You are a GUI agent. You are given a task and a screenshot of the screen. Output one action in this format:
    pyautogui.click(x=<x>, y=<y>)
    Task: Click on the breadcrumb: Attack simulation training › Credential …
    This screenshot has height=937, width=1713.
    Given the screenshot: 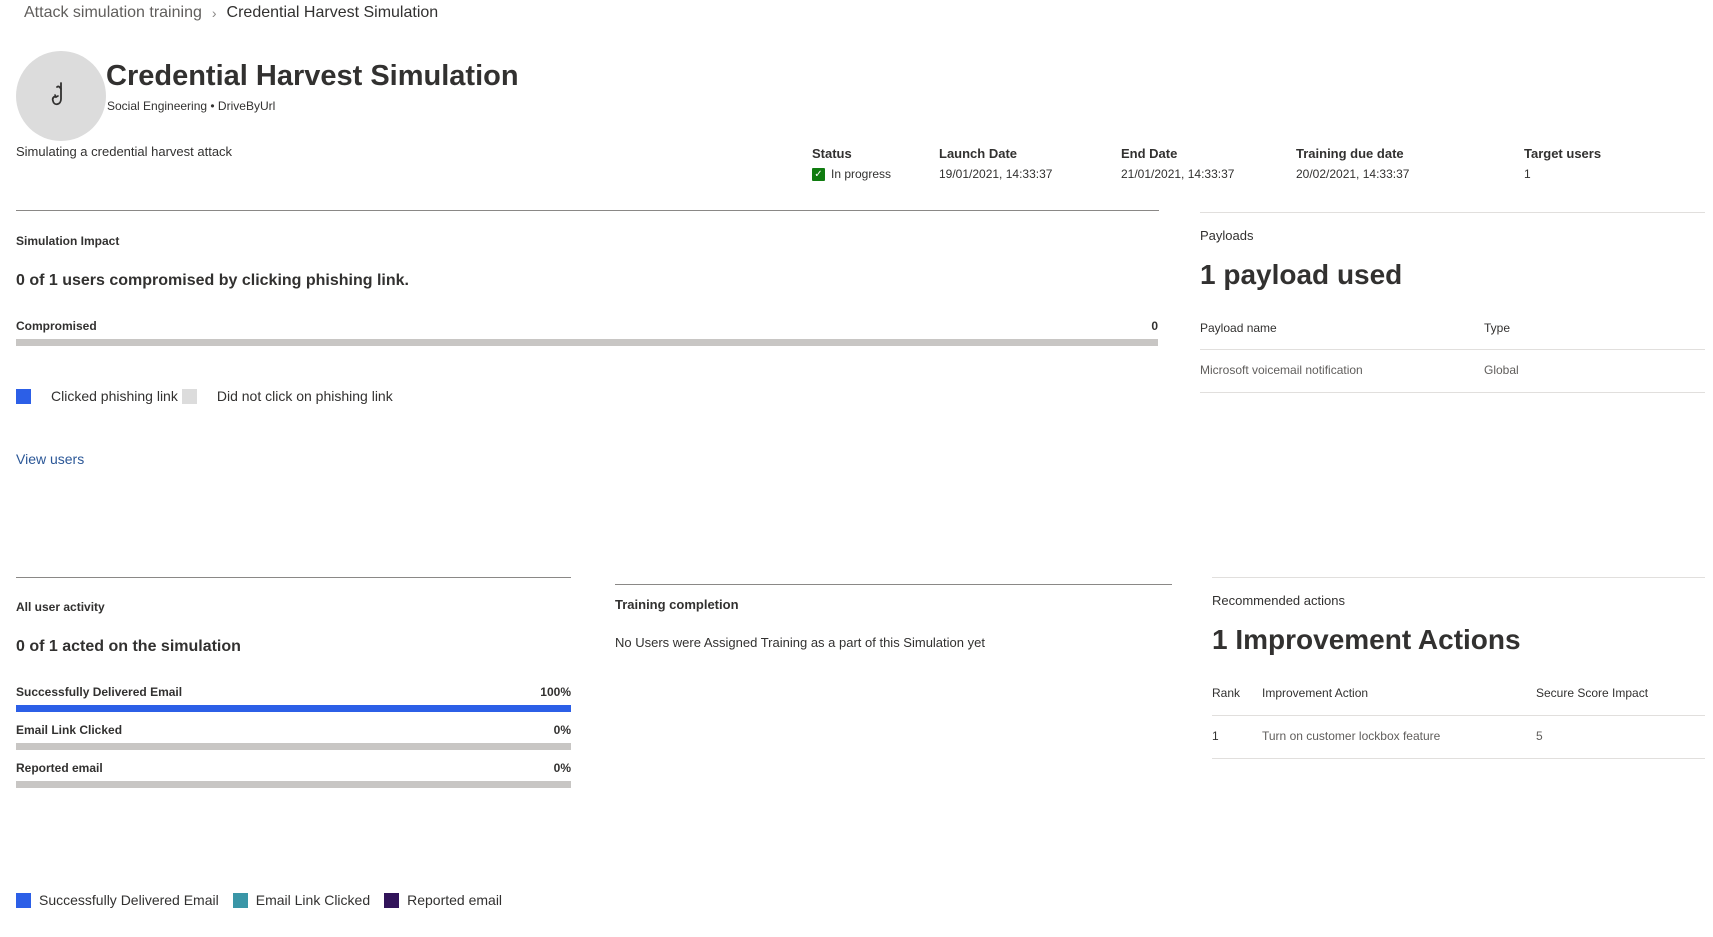 What is the action you would take?
    pyautogui.click(x=231, y=13)
    